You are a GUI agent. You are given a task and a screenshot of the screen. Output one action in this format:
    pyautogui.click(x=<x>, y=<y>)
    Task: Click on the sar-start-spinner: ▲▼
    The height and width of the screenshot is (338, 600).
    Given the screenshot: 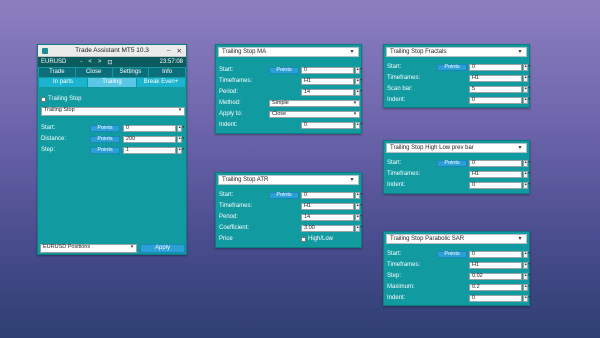 What is the action you would take?
    pyautogui.click(x=527, y=254)
    